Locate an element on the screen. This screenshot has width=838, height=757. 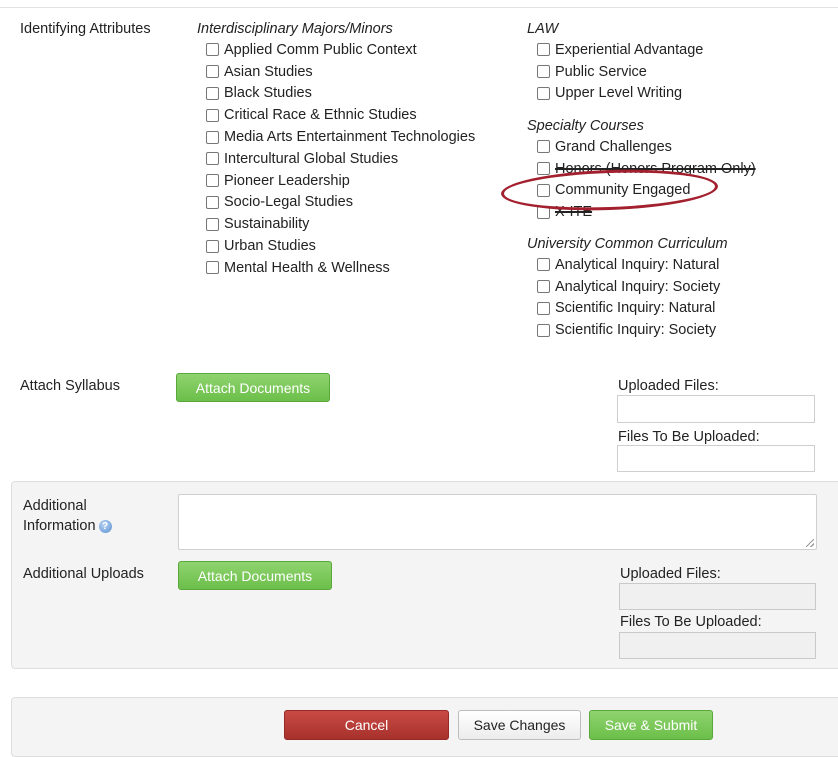
checkbox-label: Upper Level Writing is located at coordinates (618, 93).